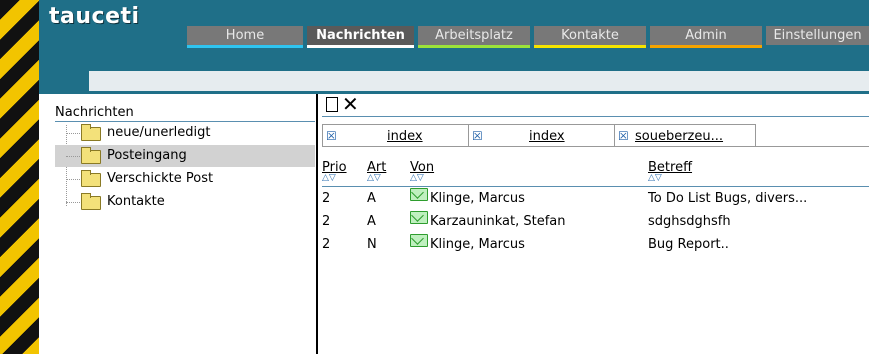  I want to click on tab-einstellungen: Einstellungen, so click(817, 35).